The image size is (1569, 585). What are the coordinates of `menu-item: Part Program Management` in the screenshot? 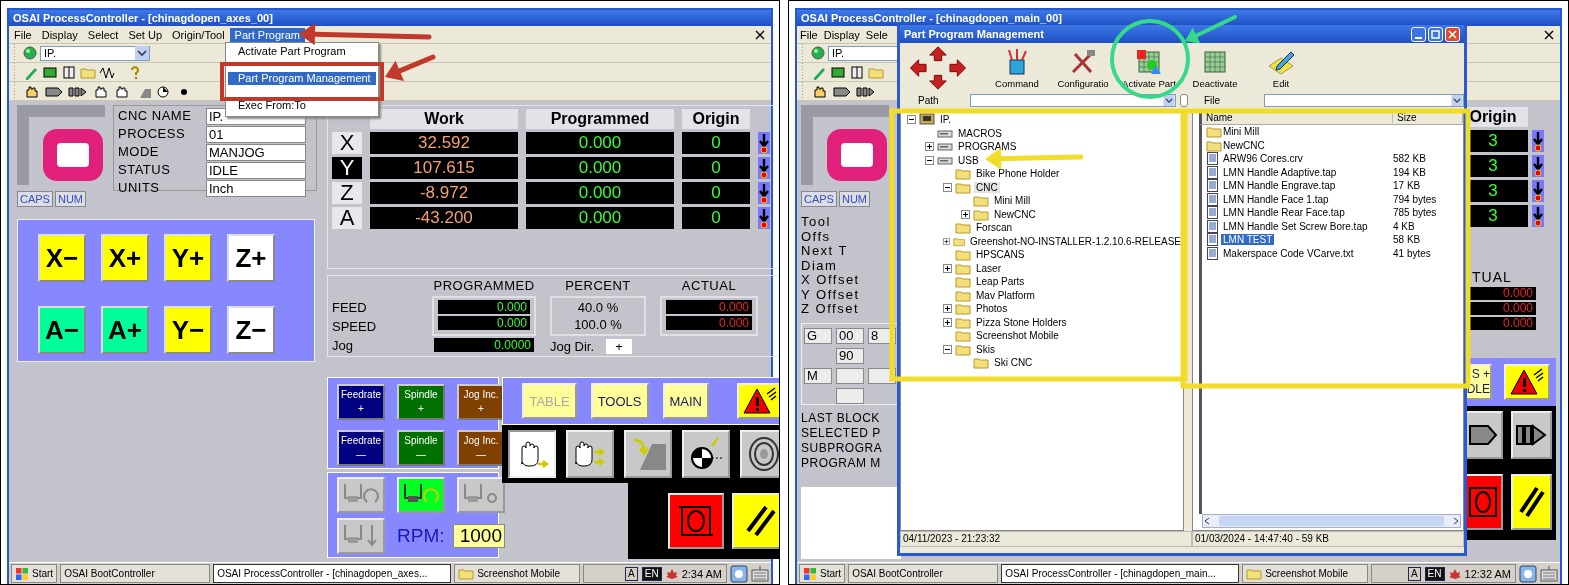 It's located at (302, 78).